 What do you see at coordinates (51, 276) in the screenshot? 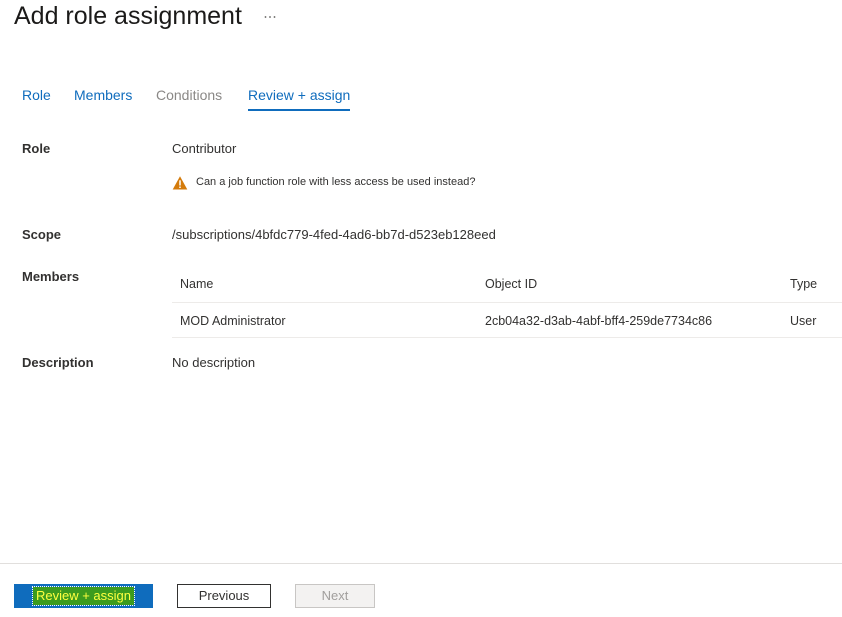
I see `members-label: Members` at bounding box center [51, 276].